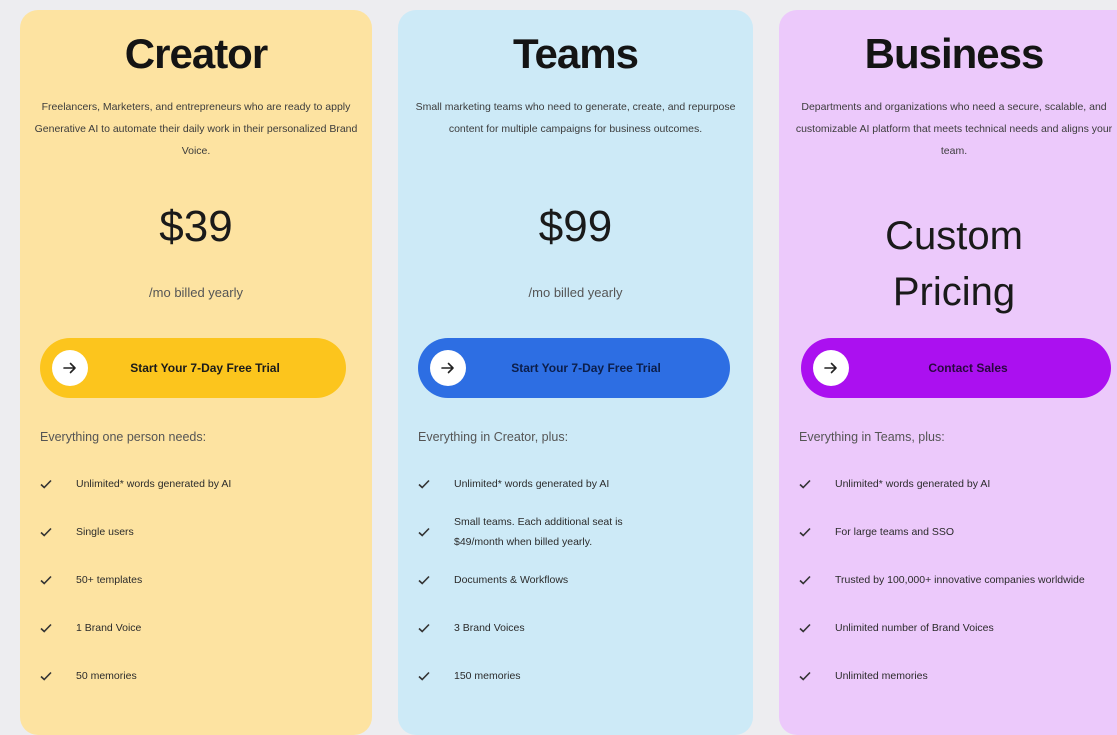  Describe the element at coordinates (109, 628) in the screenshot. I see `feature-text: 1 Brand Voice` at that location.